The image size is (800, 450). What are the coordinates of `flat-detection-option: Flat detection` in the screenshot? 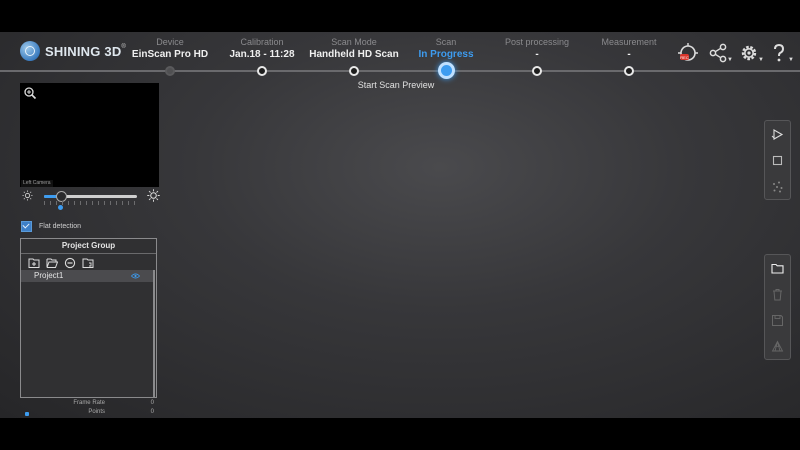 It's located at (51, 226).